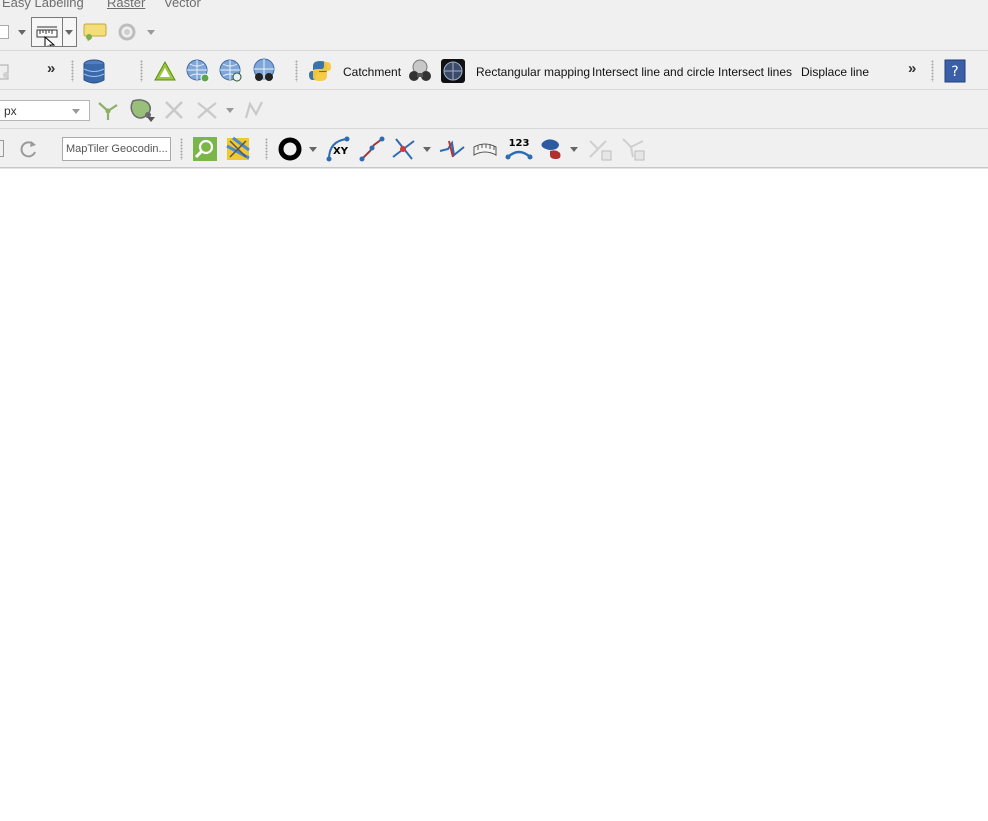 The height and width of the screenshot is (821, 988). What do you see at coordinates (912, 68) in the screenshot?
I see `toolbar-overflow-chevron: »` at bounding box center [912, 68].